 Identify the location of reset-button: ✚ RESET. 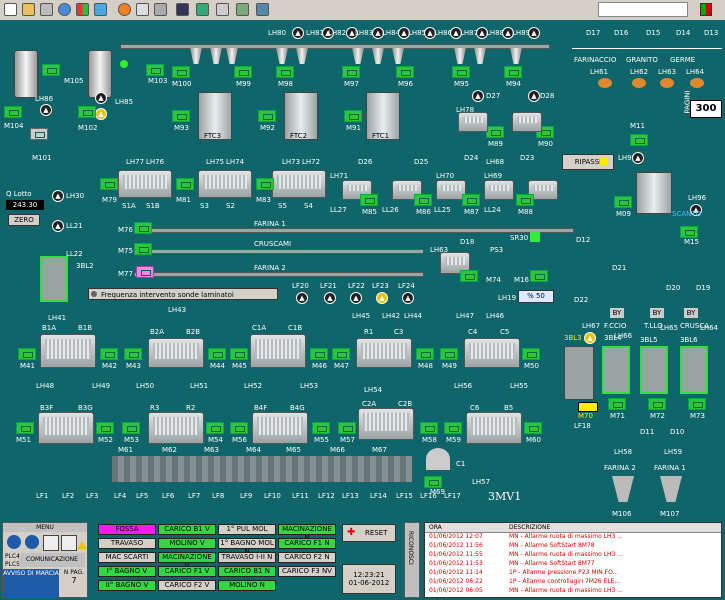
(369, 533).